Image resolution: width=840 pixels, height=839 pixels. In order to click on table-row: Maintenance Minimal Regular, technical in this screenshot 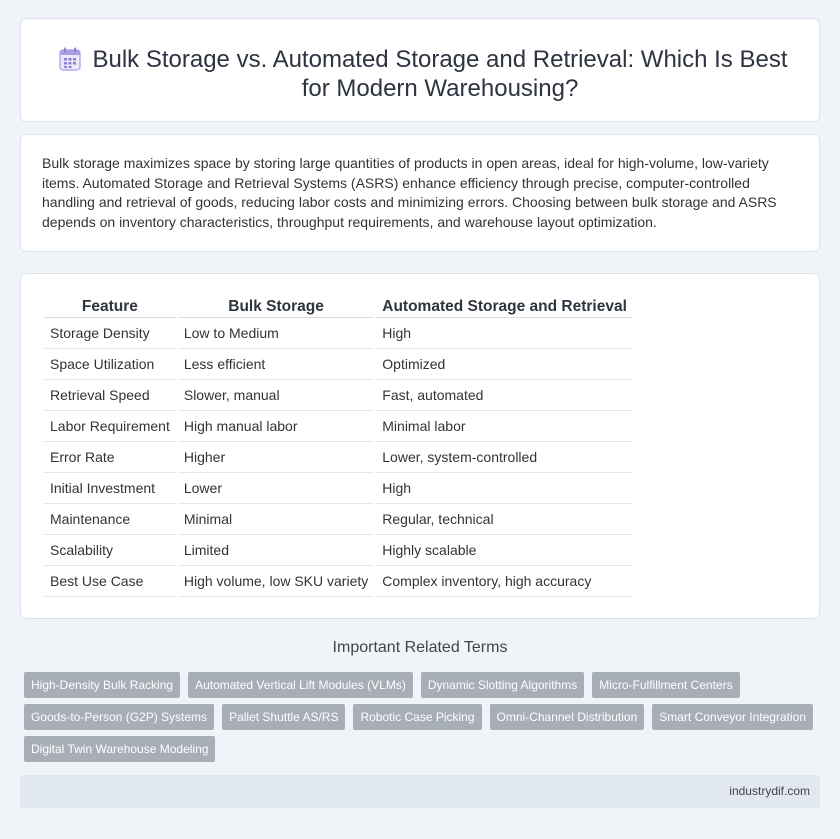, I will do `click(338, 519)`.